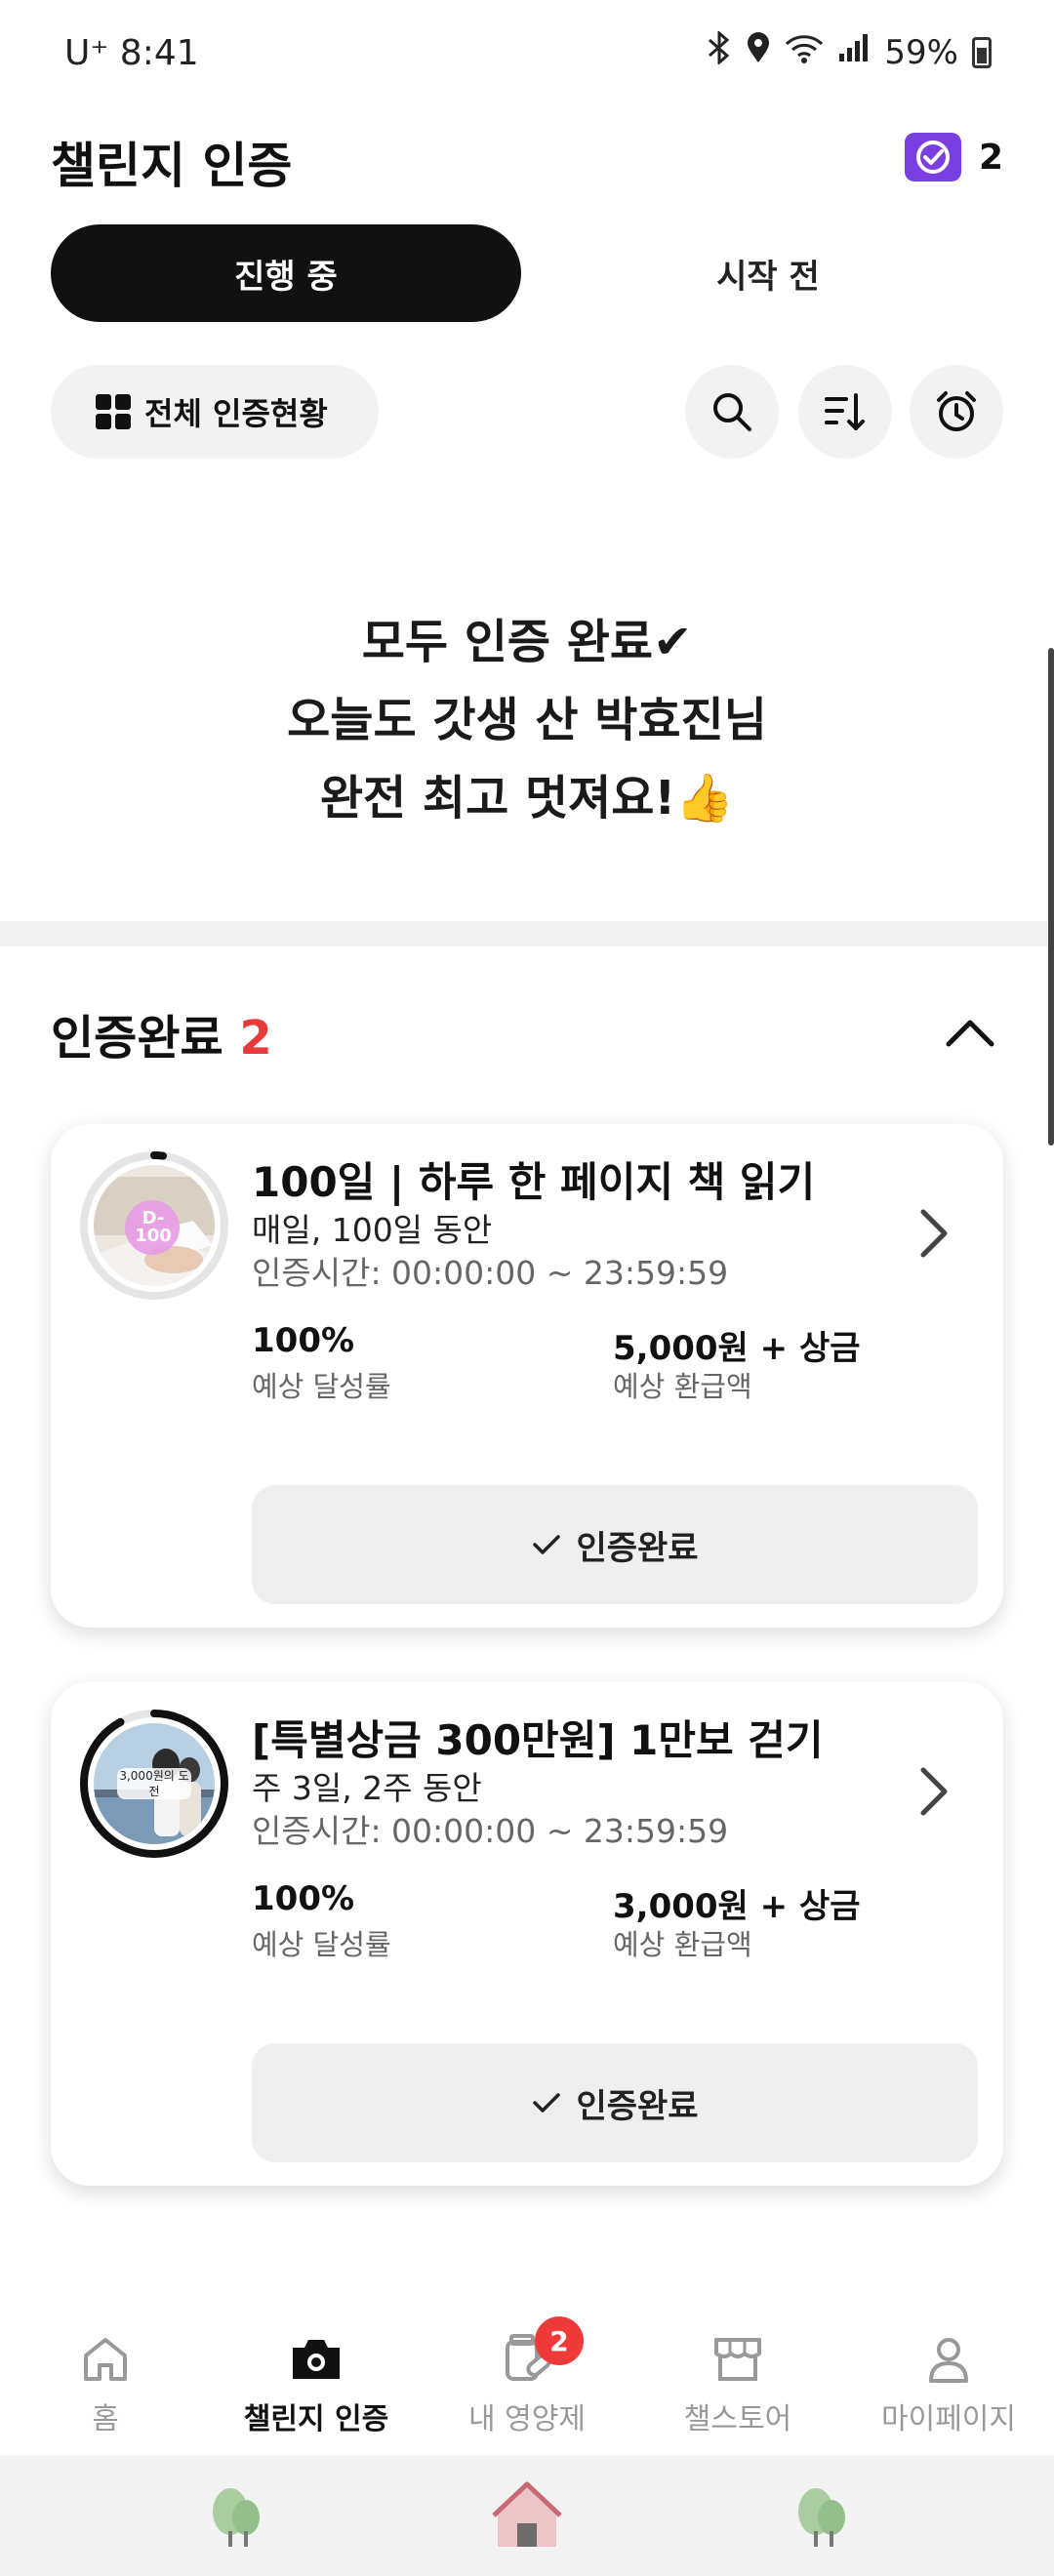 The image size is (1054, 2576). I want to click on card-frequency: 주 3일, 2주 동안, so click(367, 1788).